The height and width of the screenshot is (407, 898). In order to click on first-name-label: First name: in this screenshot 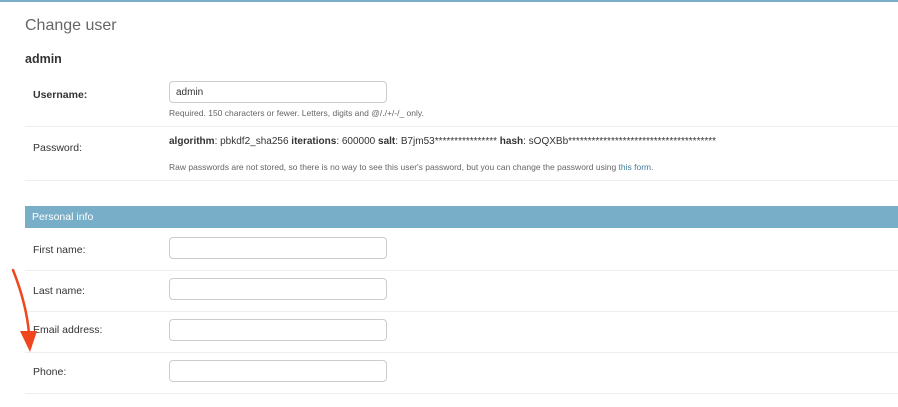, I will do `click(59, 250)`.